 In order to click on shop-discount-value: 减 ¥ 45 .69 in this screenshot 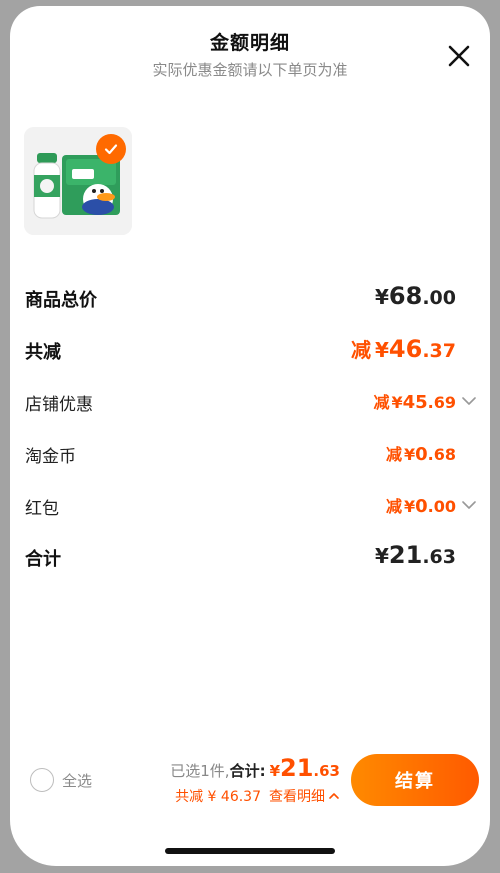, I will do `click(414, 401)`.